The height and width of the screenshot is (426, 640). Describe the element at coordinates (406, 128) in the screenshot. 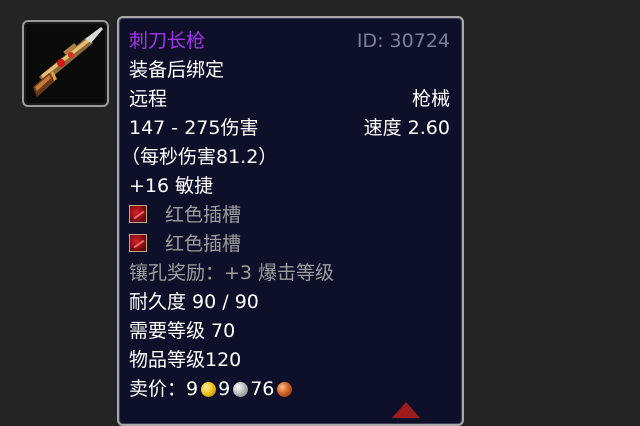

I see `speed-text: 速度 2.60` at that location.